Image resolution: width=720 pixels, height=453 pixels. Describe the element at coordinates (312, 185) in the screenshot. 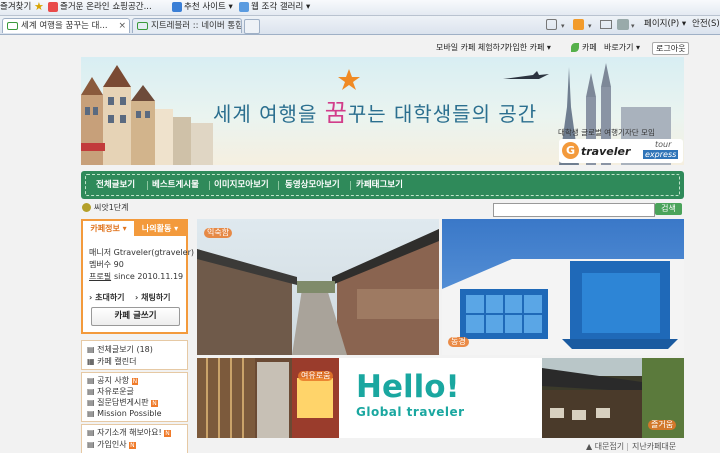

I see `menu-videos: 동영상모아보기` at that location.